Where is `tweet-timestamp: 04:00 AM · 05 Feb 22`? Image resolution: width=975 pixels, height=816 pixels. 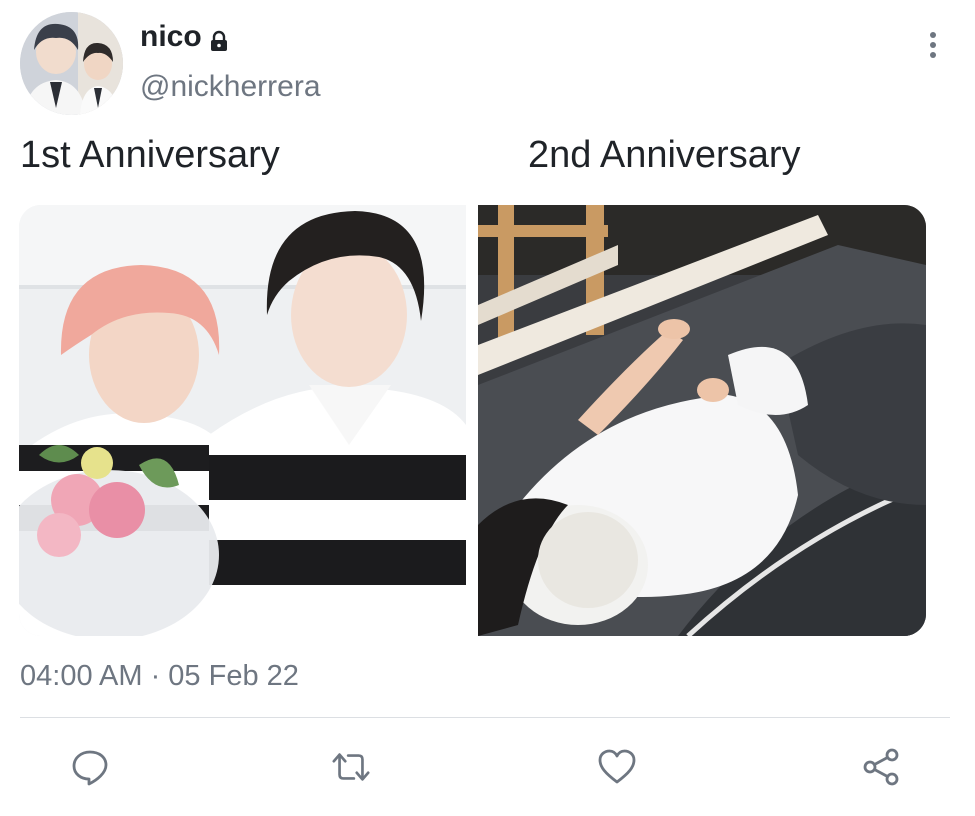
tweet-timestamp: 04:00 AM · 05 Feb 22 is located at coordinates (159, 676).